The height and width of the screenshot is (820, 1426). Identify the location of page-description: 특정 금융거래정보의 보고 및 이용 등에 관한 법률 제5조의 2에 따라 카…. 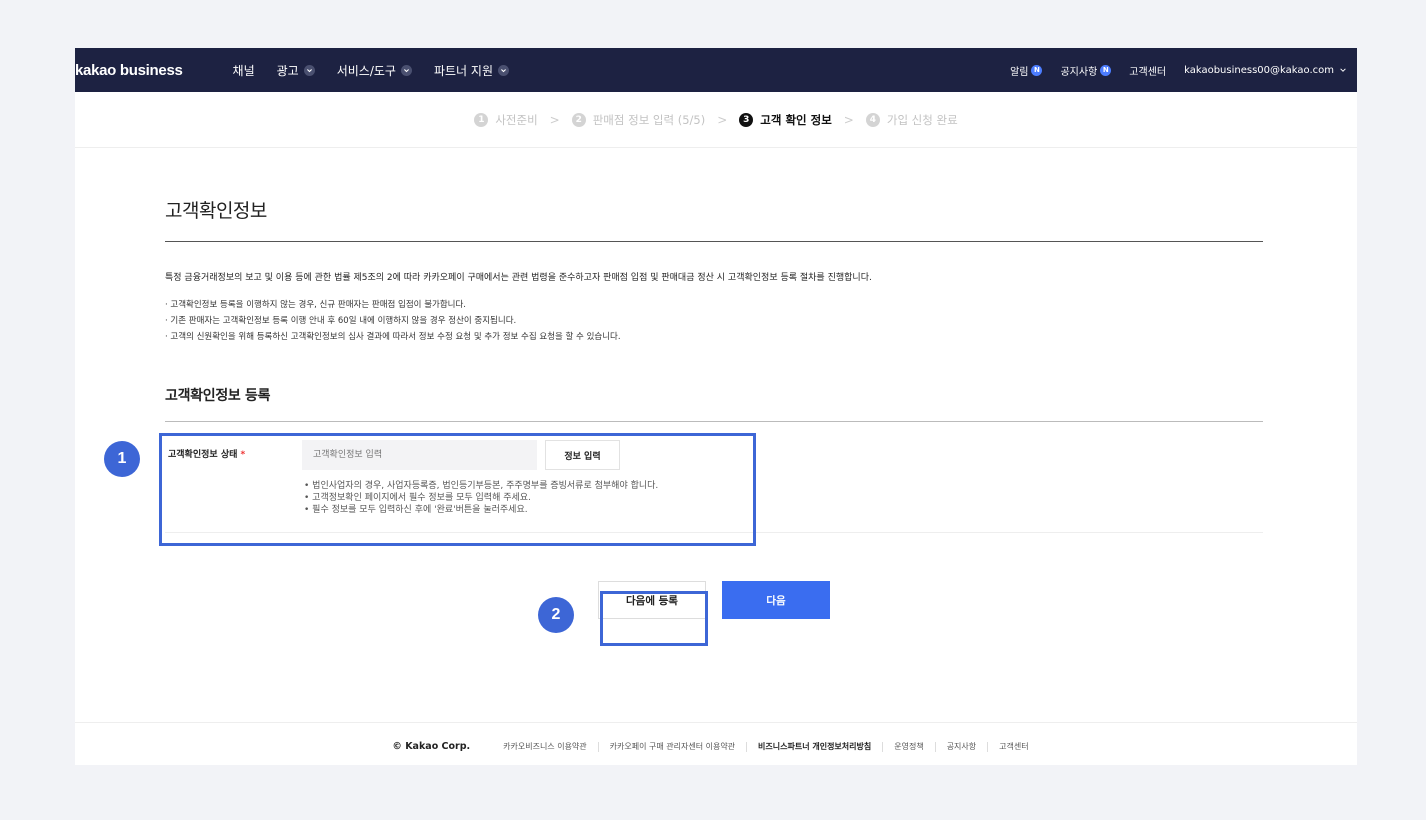
(518, 278).